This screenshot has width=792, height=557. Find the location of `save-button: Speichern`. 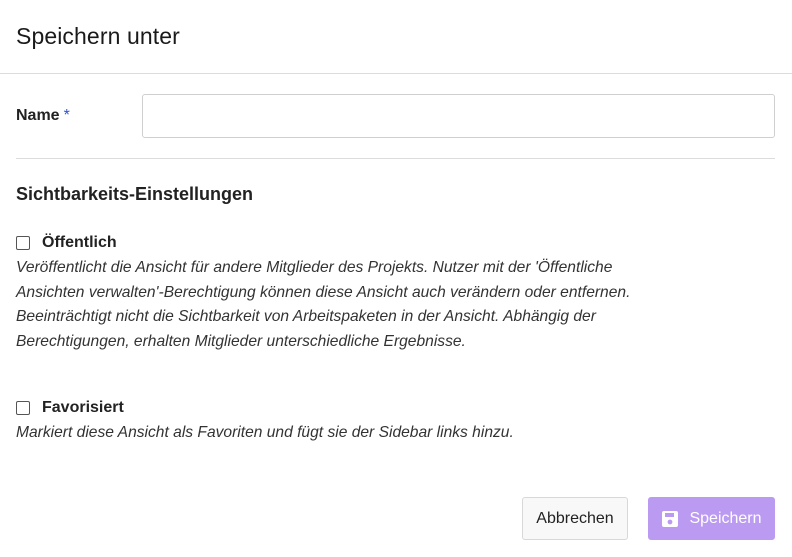

save-button: Speichern is located at coordinates (711, 518).